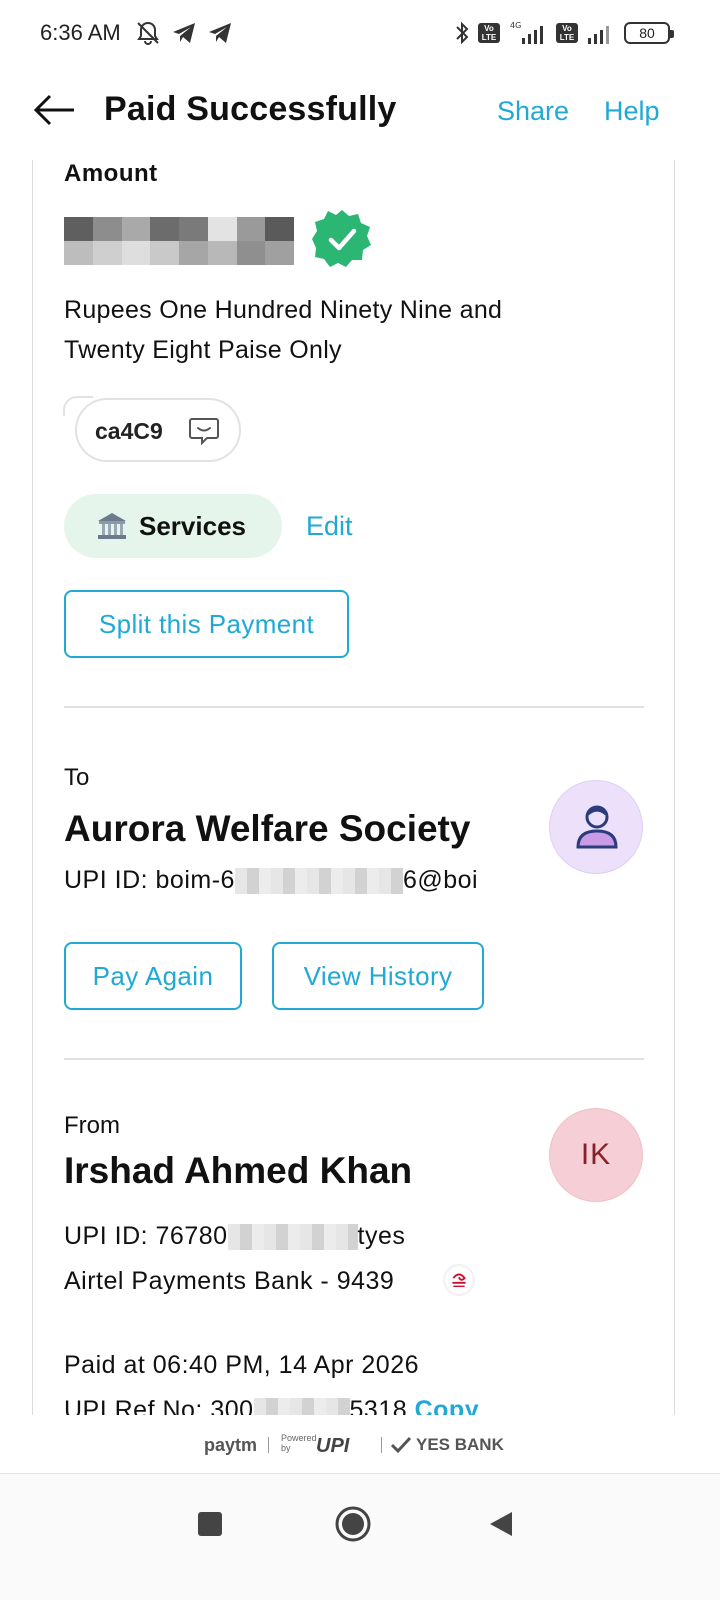 This screenshot has width=720, height=1600. Describe the element at coordinates (353, 1524) in the screenshot. I see `home-icon` at that location.